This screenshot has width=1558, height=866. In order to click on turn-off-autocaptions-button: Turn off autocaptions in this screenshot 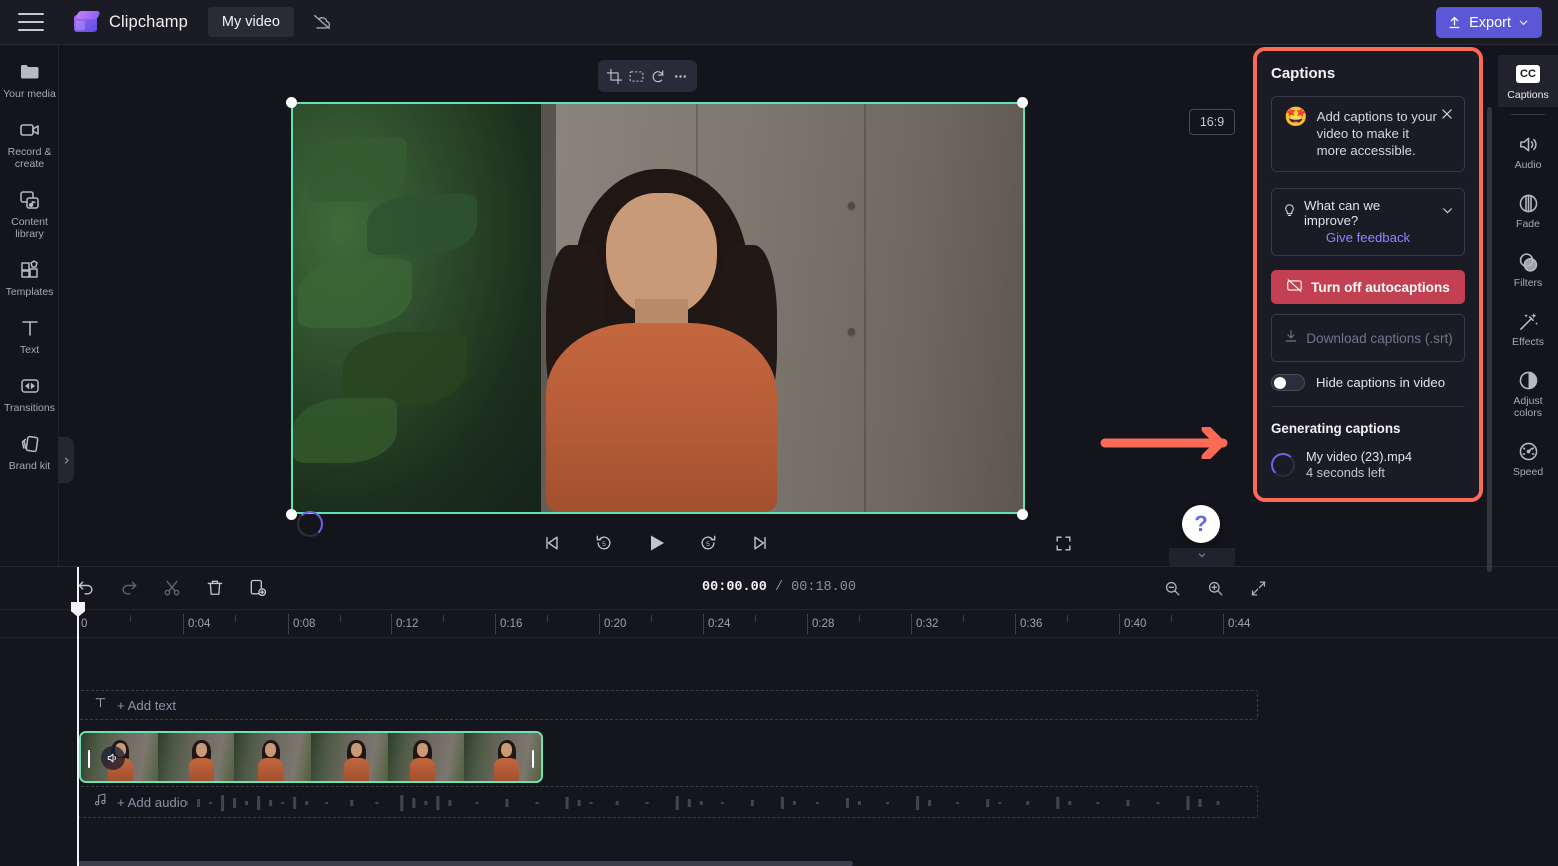, I will do `click(1368, 287)`.